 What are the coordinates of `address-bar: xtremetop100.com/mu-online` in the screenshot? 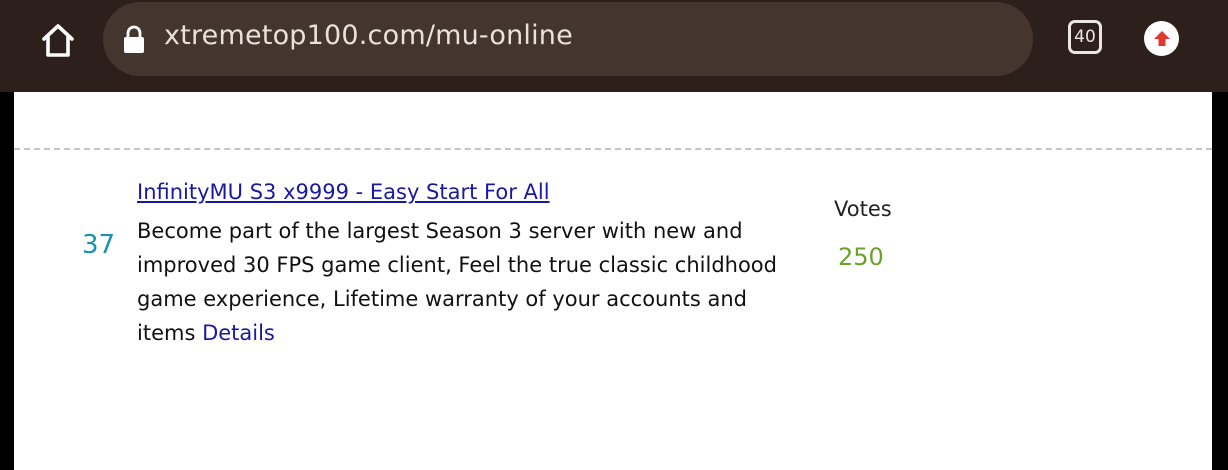 It's located at (568, 39).